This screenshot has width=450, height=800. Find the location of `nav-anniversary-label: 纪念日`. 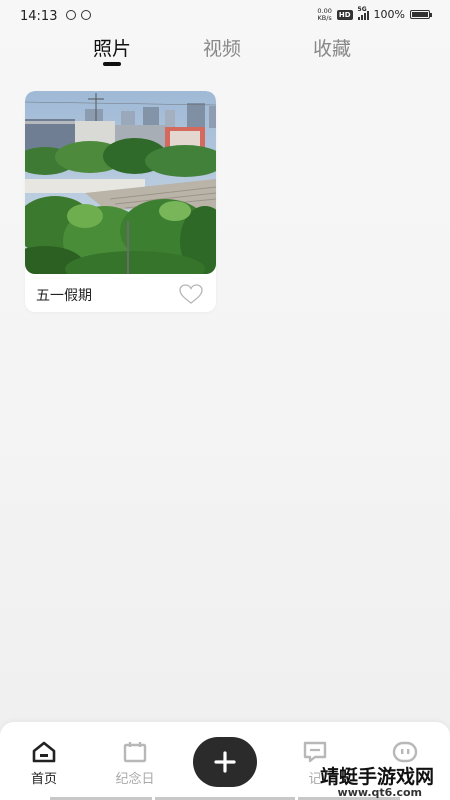

nav-anniversary-label: 纪念日 is located at coordinates (135, 779).